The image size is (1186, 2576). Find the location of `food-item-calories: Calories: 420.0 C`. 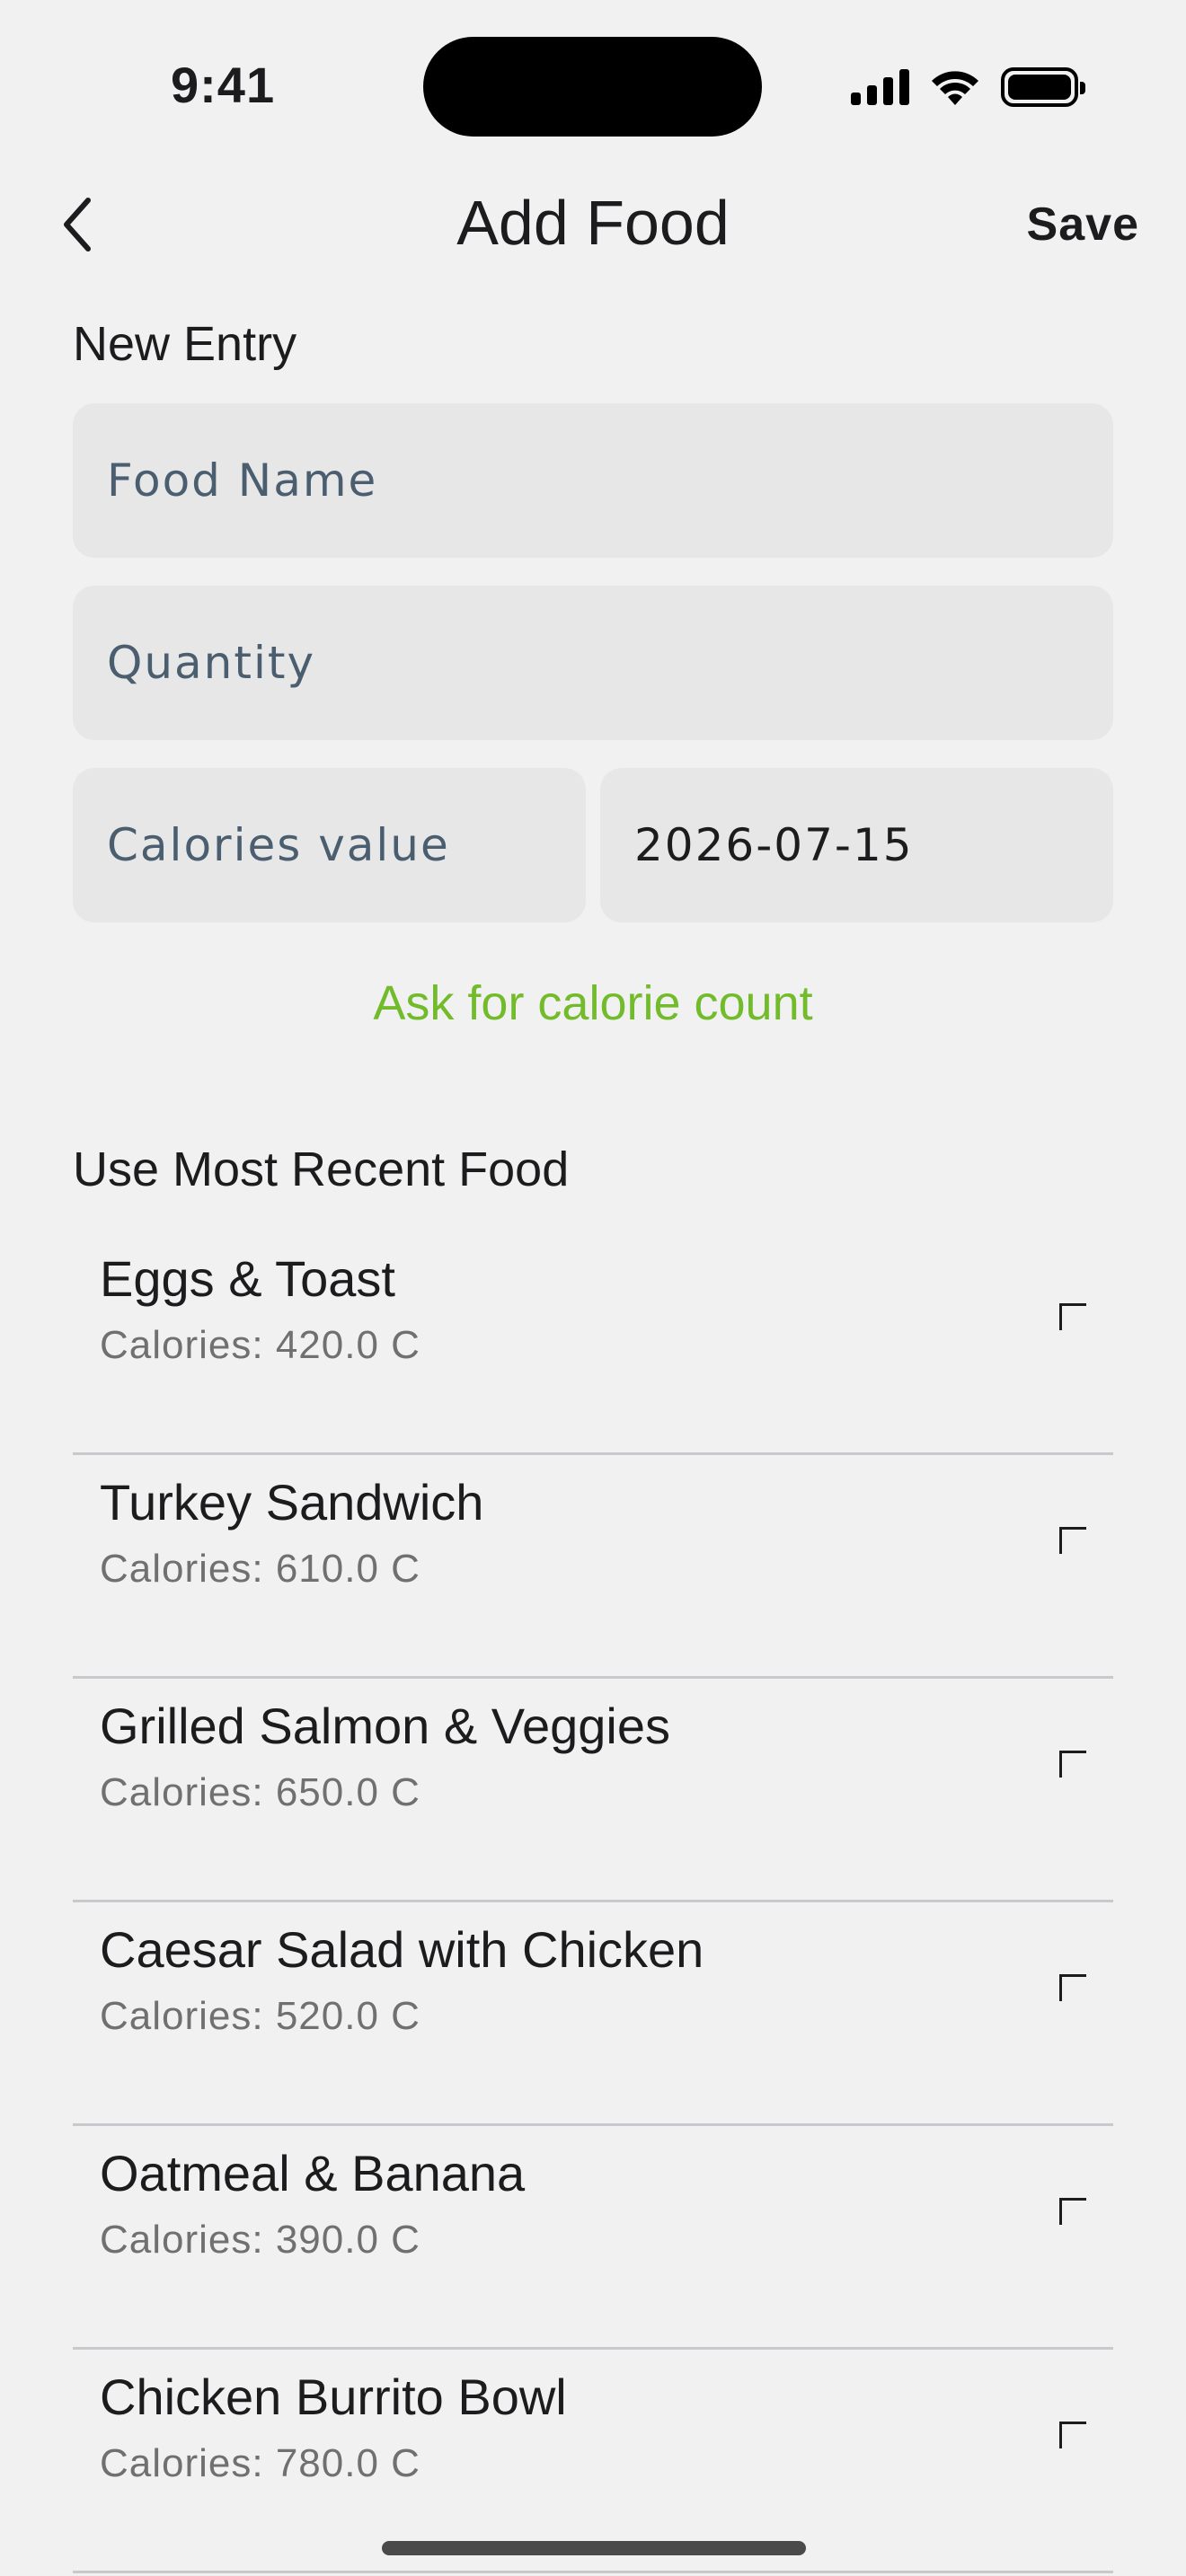

food-item-calories: Calories: 420.0 C is located at coordinates (260, 1345).